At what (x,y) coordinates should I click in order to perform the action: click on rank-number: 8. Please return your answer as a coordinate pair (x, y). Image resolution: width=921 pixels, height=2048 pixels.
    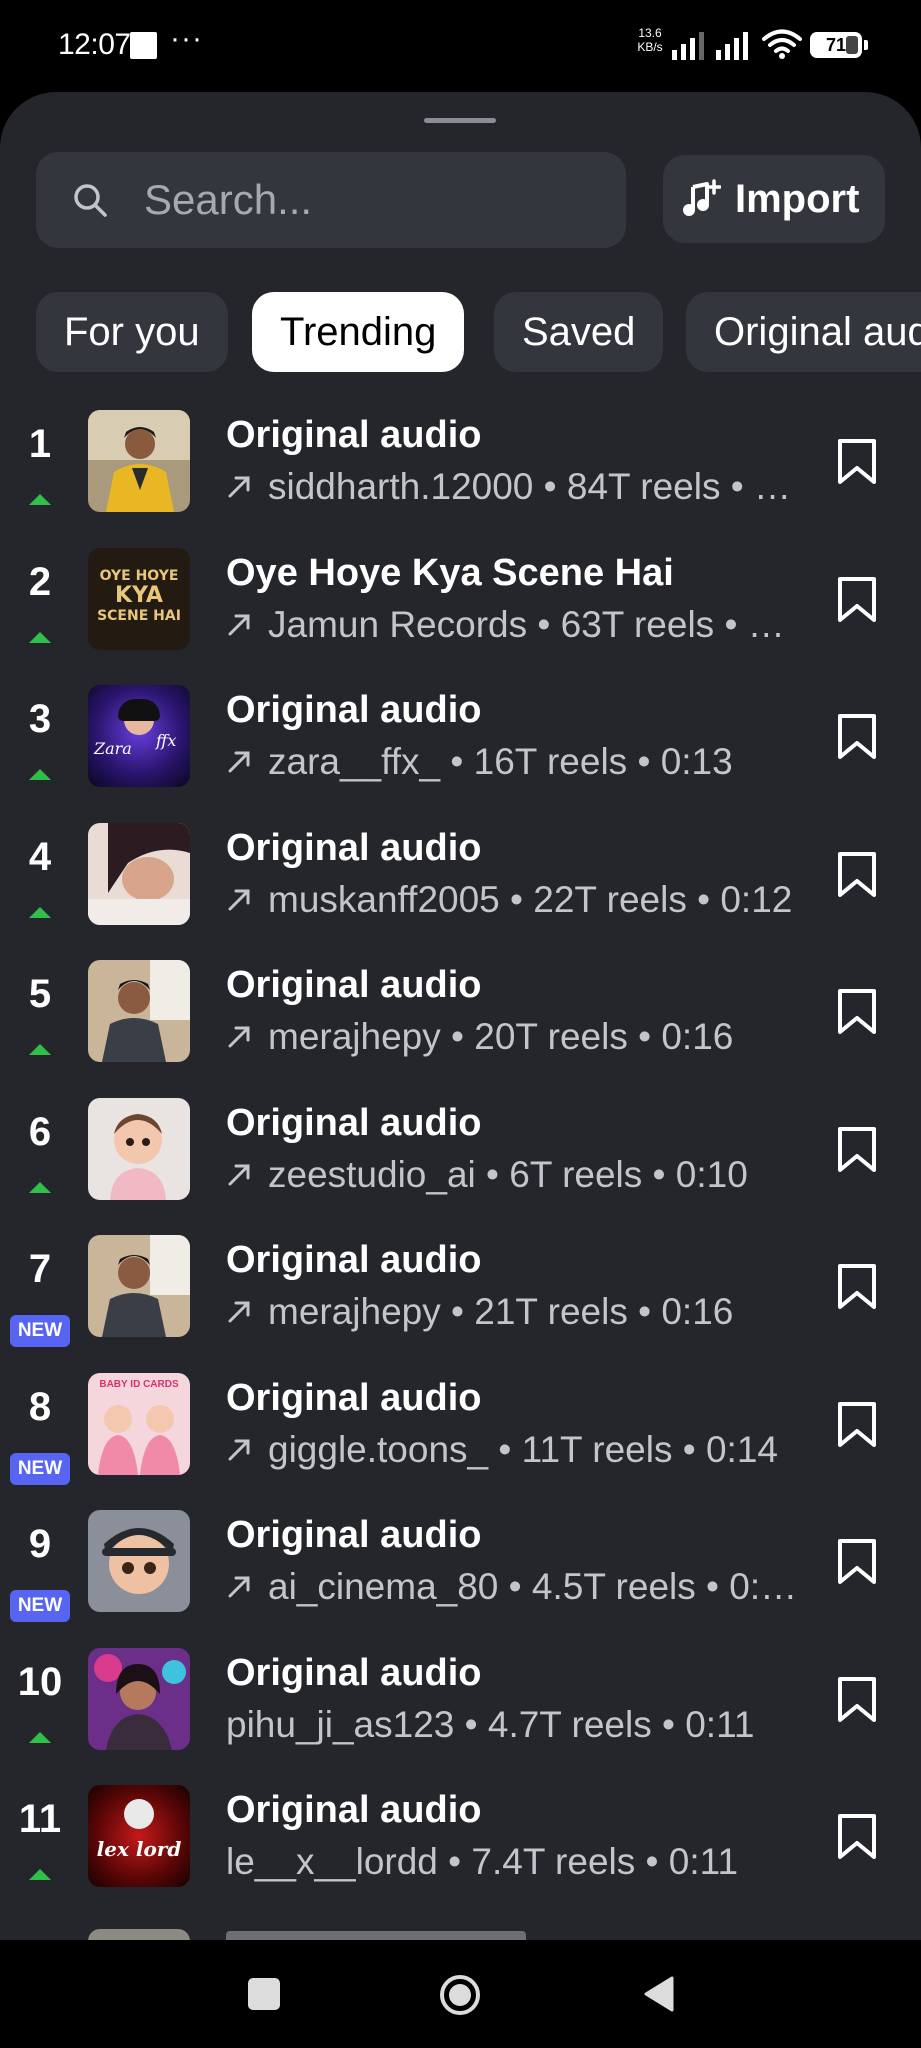
    Looking at the image, I should click on (40, 1406).